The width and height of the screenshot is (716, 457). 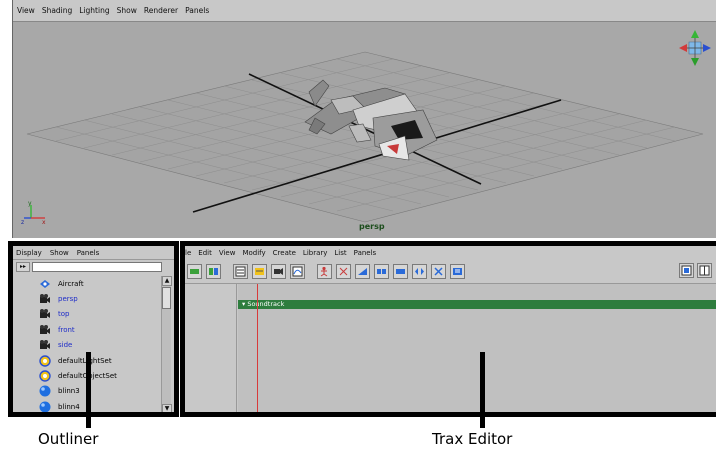 I want to click on axis-gizmo: y z x, so click(x=33, y=213).